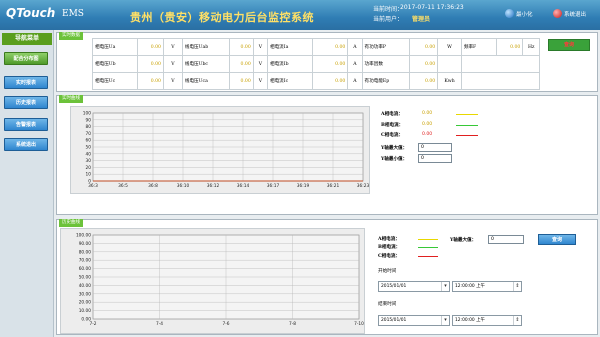 This screenshot has height=337, width=600. Describe the element at coordinates (93, 186) in the screenshot. I see `x-tick-label: 36:3` at that location.